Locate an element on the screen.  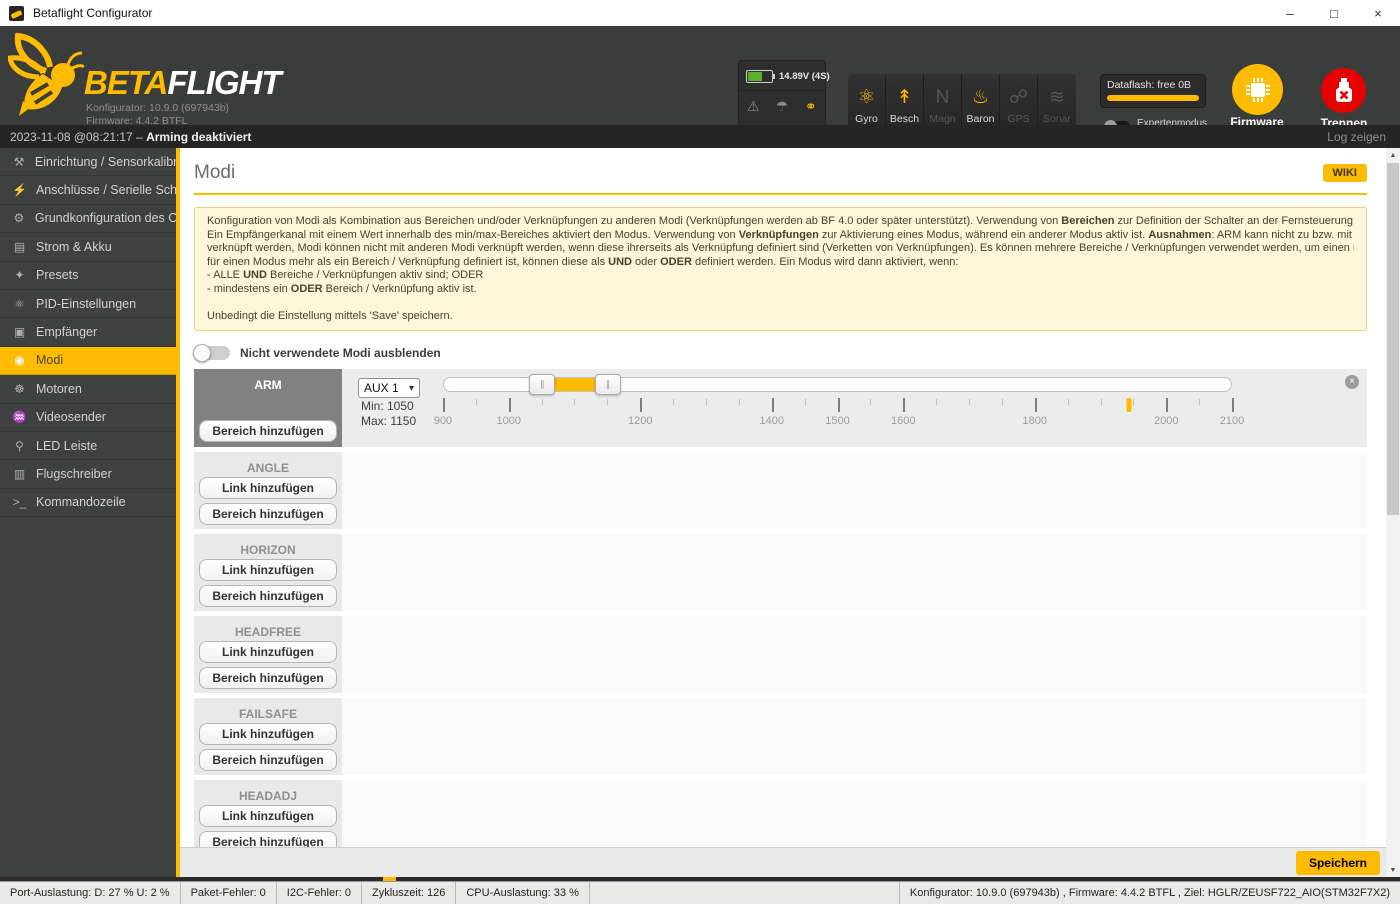
modes-icon: ◉ is located at coordinates (19, 360).